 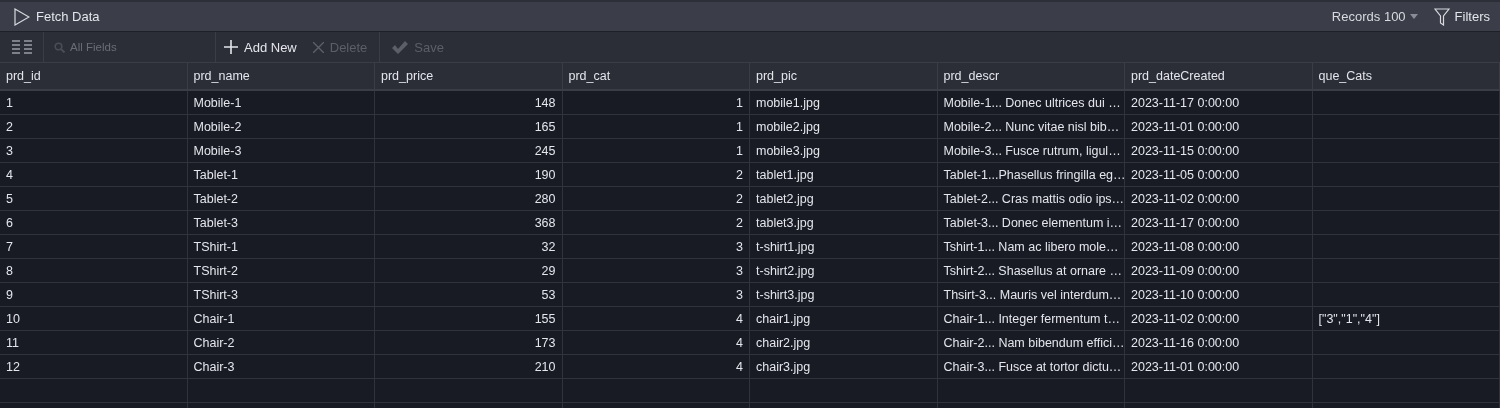 What do you see at coordinates (1461, 16) in the screenshot?
I see `filters-button: Filters` at bounding box center [1461, 16].